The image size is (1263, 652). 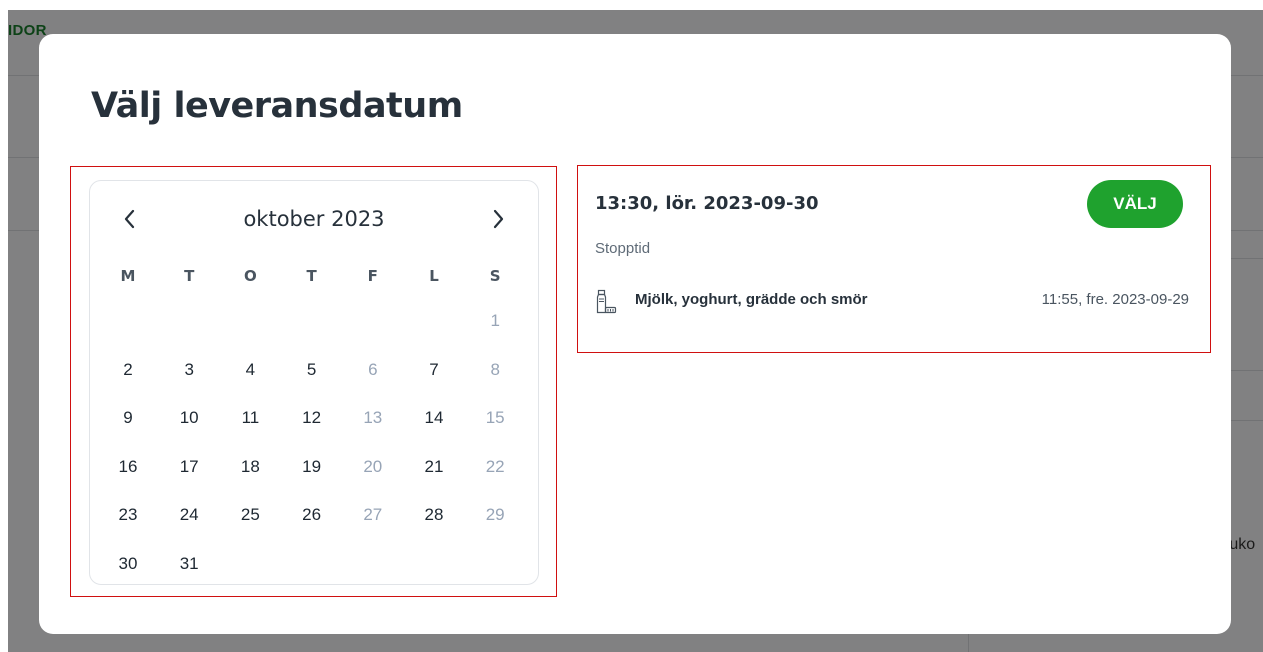 What do you see at coordinates (128, 370) in the screenshot?
I see `calendar-day: 2` at bounding box center [128, 370].